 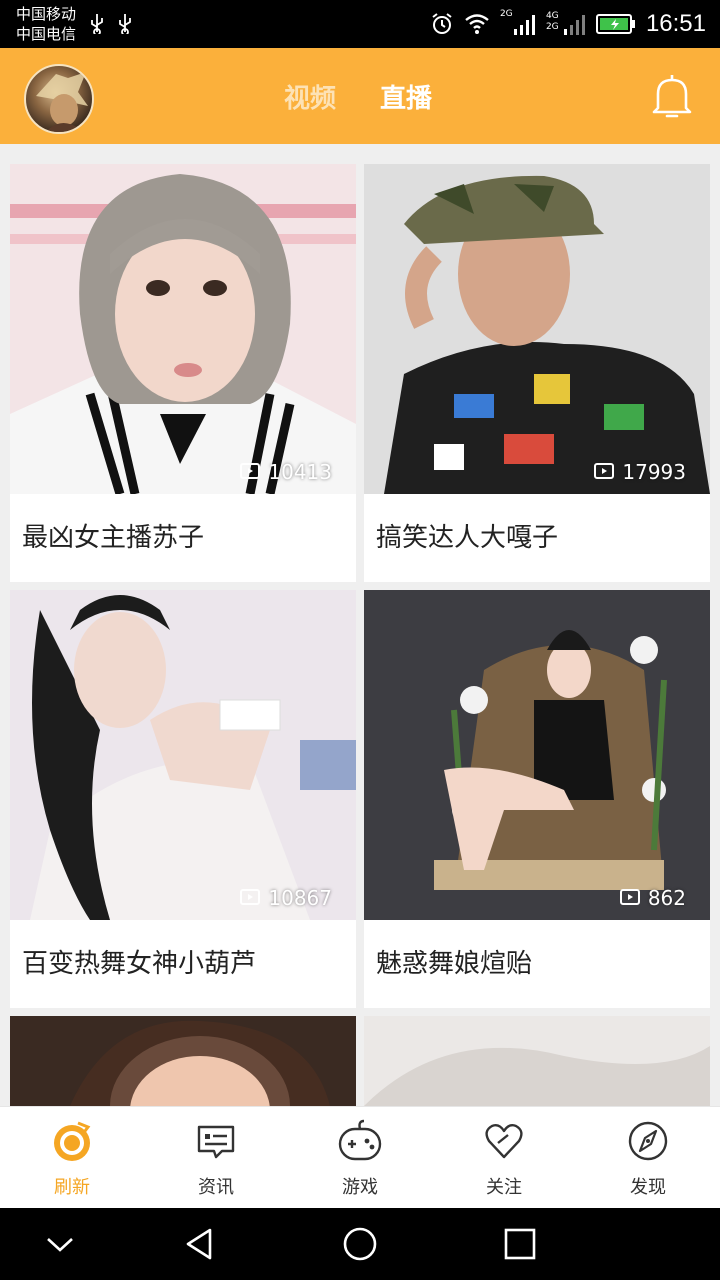 What do you see at coordinates (113, 538) in the screenshot?
I see `live-title: 最凶女主播苏子` at bounding box center [113, 538].